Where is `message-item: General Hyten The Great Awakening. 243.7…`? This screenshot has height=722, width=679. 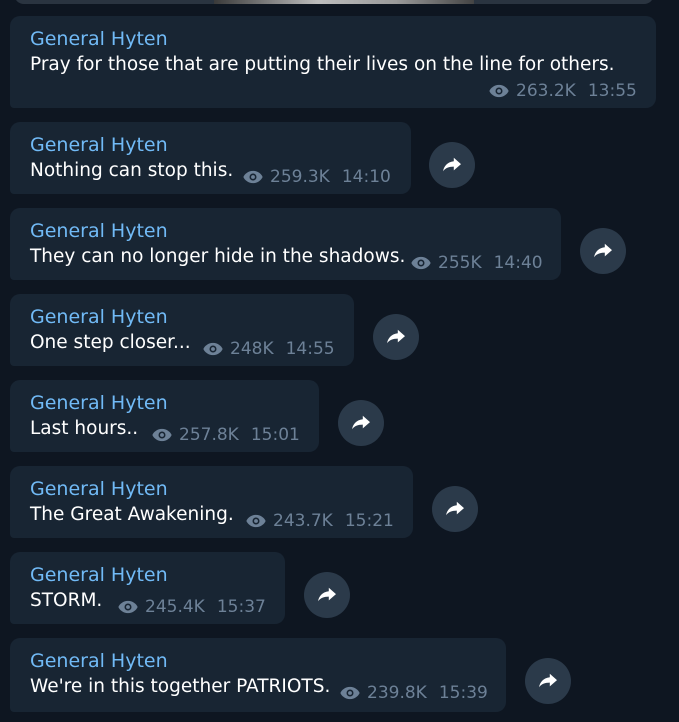
message-item: General Hyten The Great Awakening. 243.7… is located at coordinates (244, 502).